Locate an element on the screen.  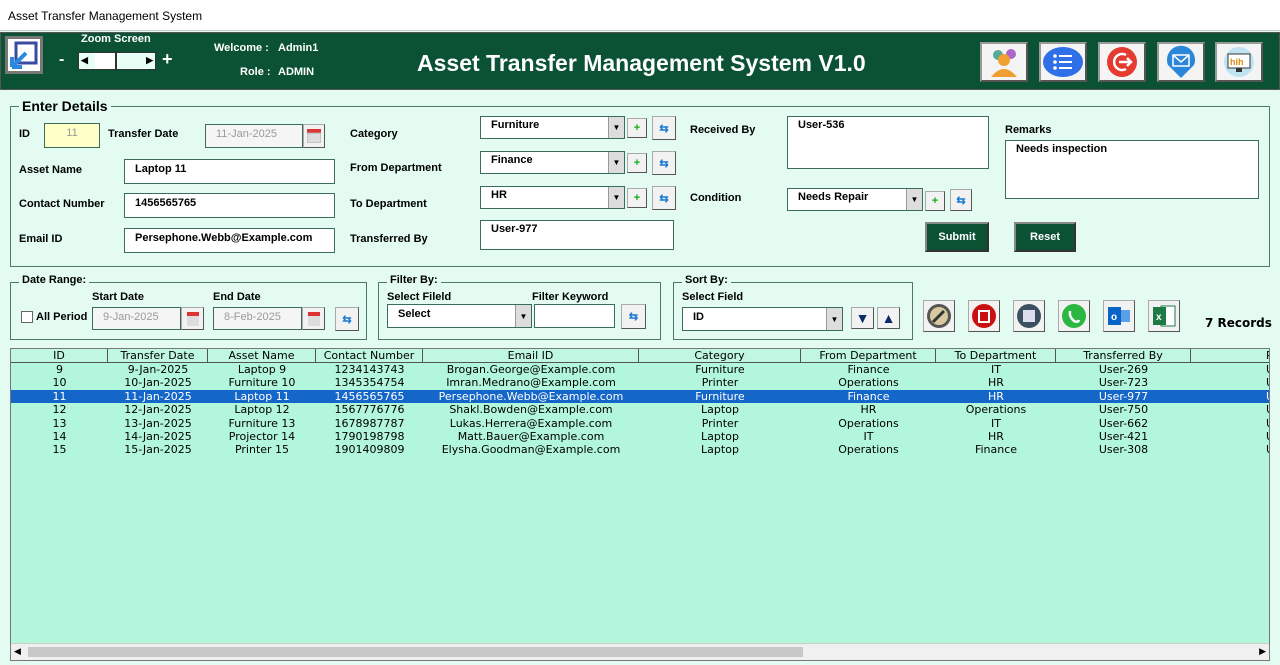
cell-email: Elysha.Goodman@Example.com is located at coordinates (531, 450).